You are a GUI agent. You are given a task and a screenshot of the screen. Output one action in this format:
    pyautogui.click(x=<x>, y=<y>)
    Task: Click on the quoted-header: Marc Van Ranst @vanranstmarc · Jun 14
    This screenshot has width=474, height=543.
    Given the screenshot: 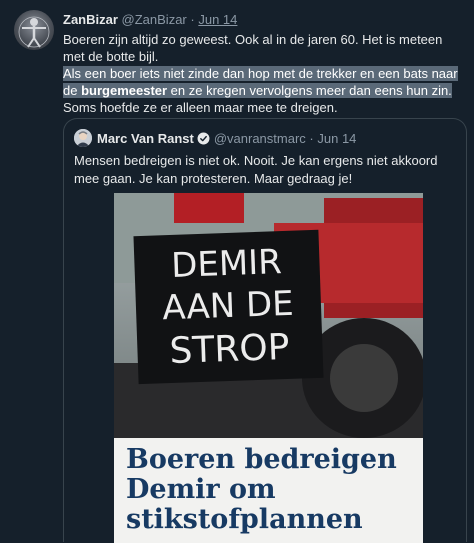 What is the action you would take?
    pyautogui.click(x=226, y=138)
    